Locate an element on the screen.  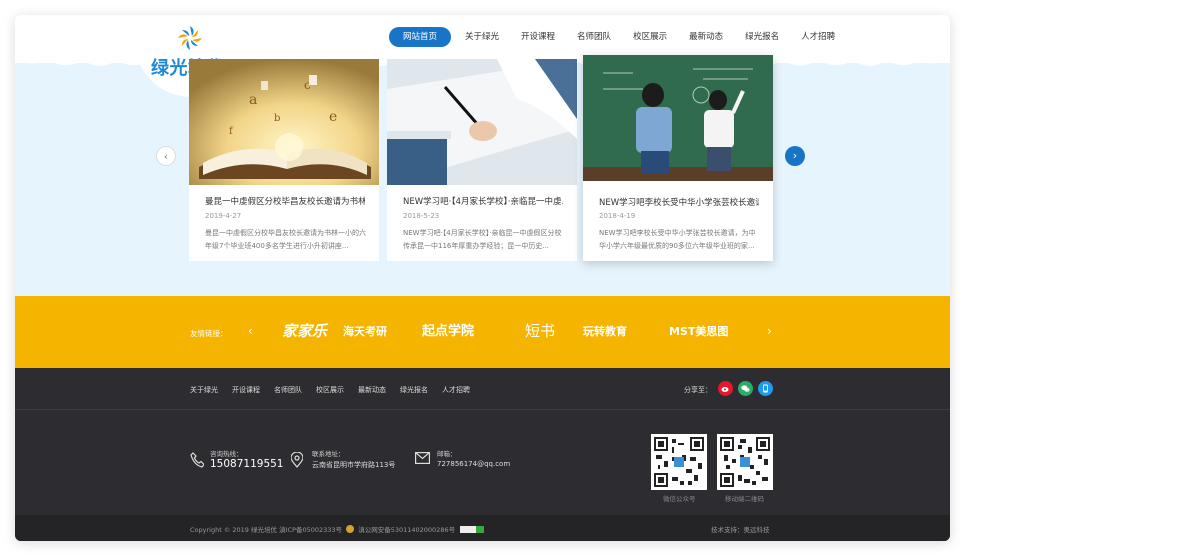
police-record: 滇公网安备53011402000286号 is located at coordinates (406, 530).